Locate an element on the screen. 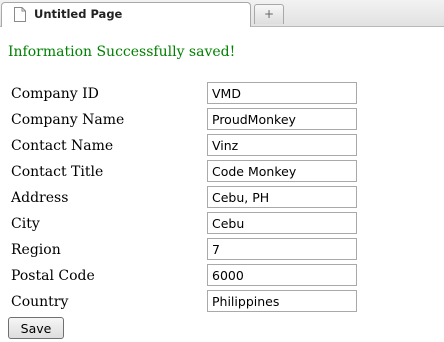 This screenshot has width=444, height=342. new-tab-button: + is located at coordinates (269, 14).